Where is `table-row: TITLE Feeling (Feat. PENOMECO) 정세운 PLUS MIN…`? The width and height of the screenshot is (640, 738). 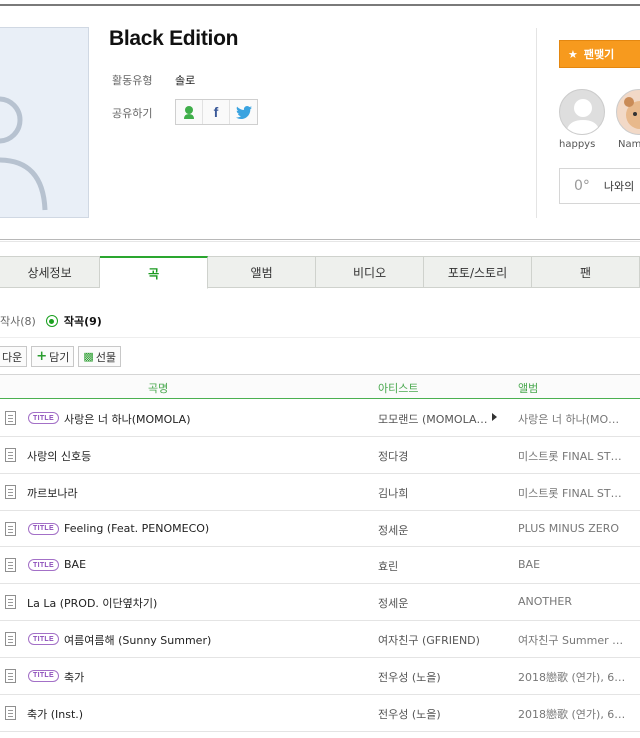 table-row: TITLE Feeling (Feat. PENOMECO) 정세운 PLUS MIN… is located at coordinates (320, 529).